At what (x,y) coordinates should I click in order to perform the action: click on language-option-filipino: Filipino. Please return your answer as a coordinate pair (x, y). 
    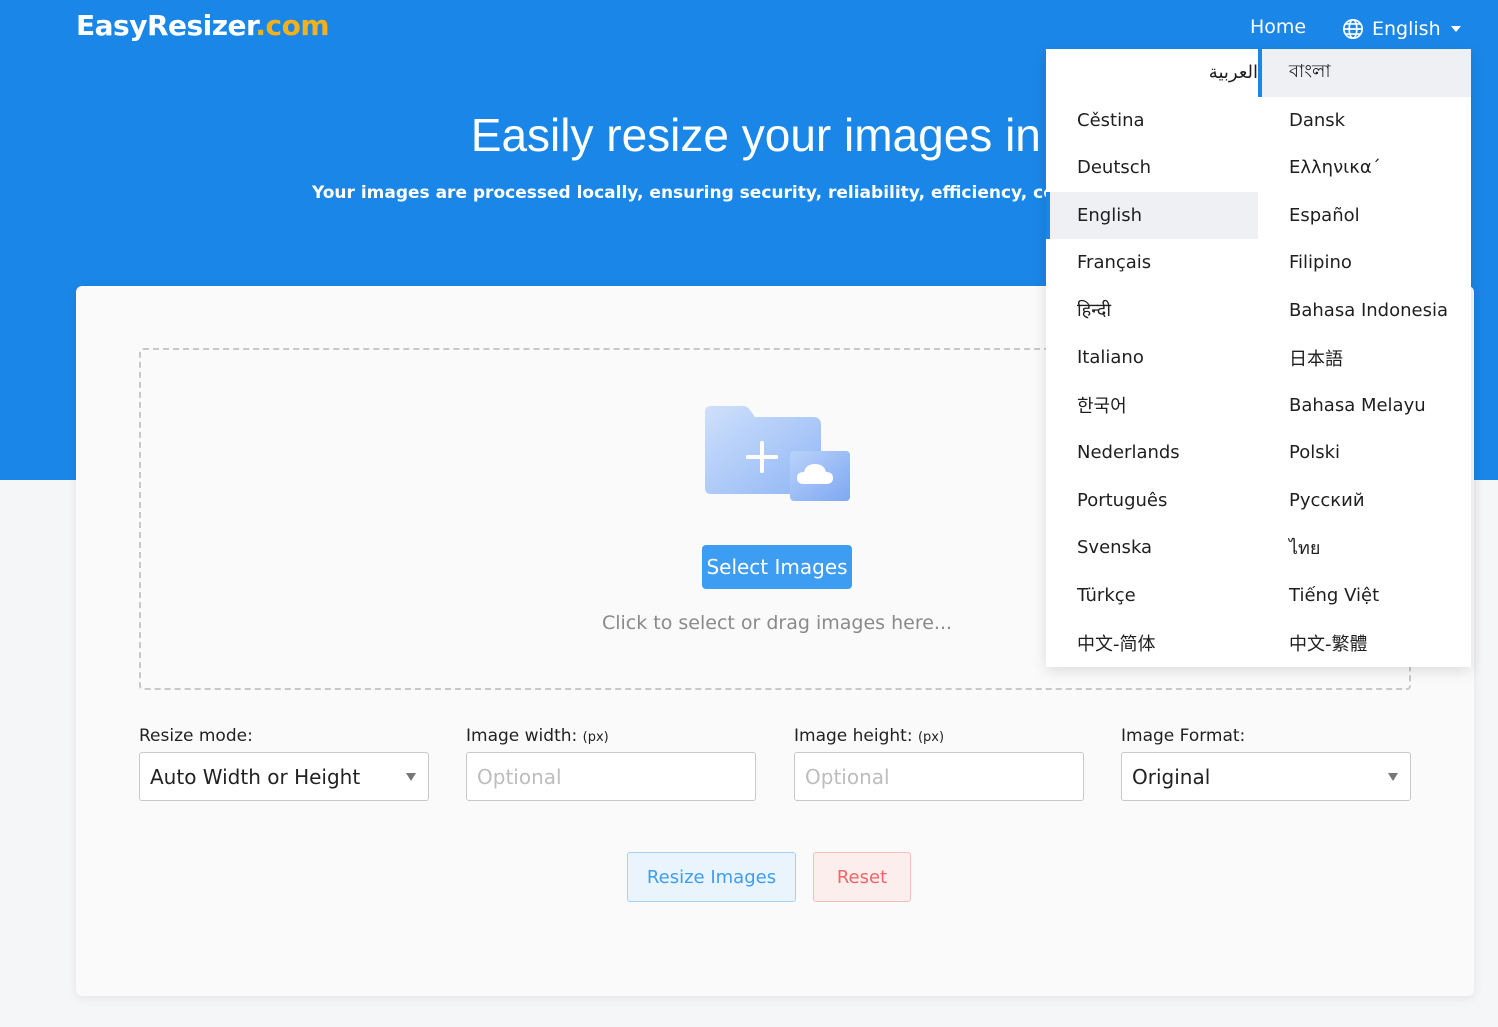
    Looking at the image, I should click on (1364, 263).